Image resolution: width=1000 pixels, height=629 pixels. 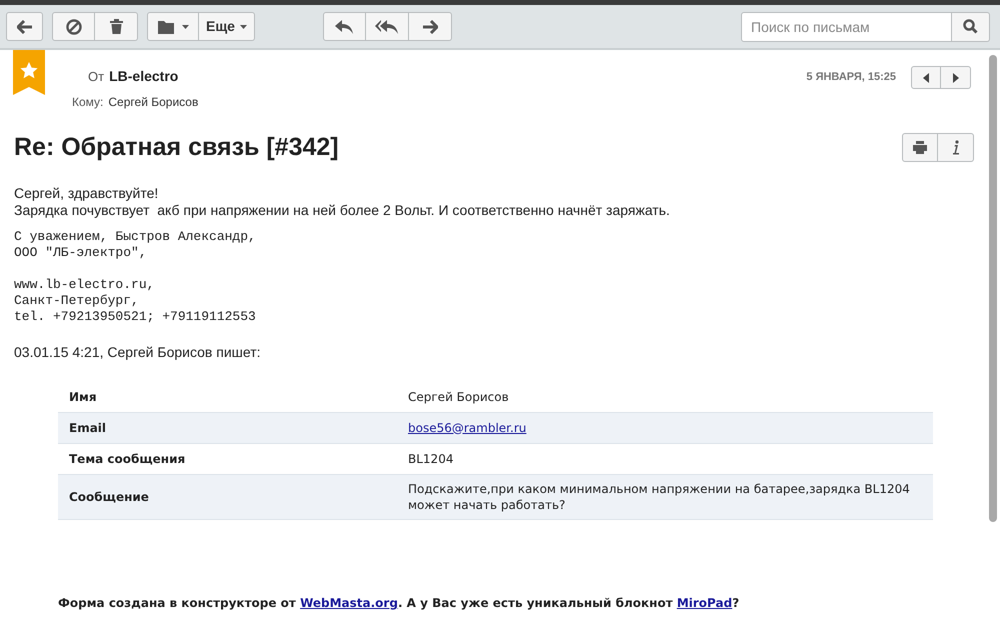 What do you see at coordinates (135, 236) in the screenshot?
I see `signature-line: С уважением, Быстров Александр,` at bounding box center [135, 236].